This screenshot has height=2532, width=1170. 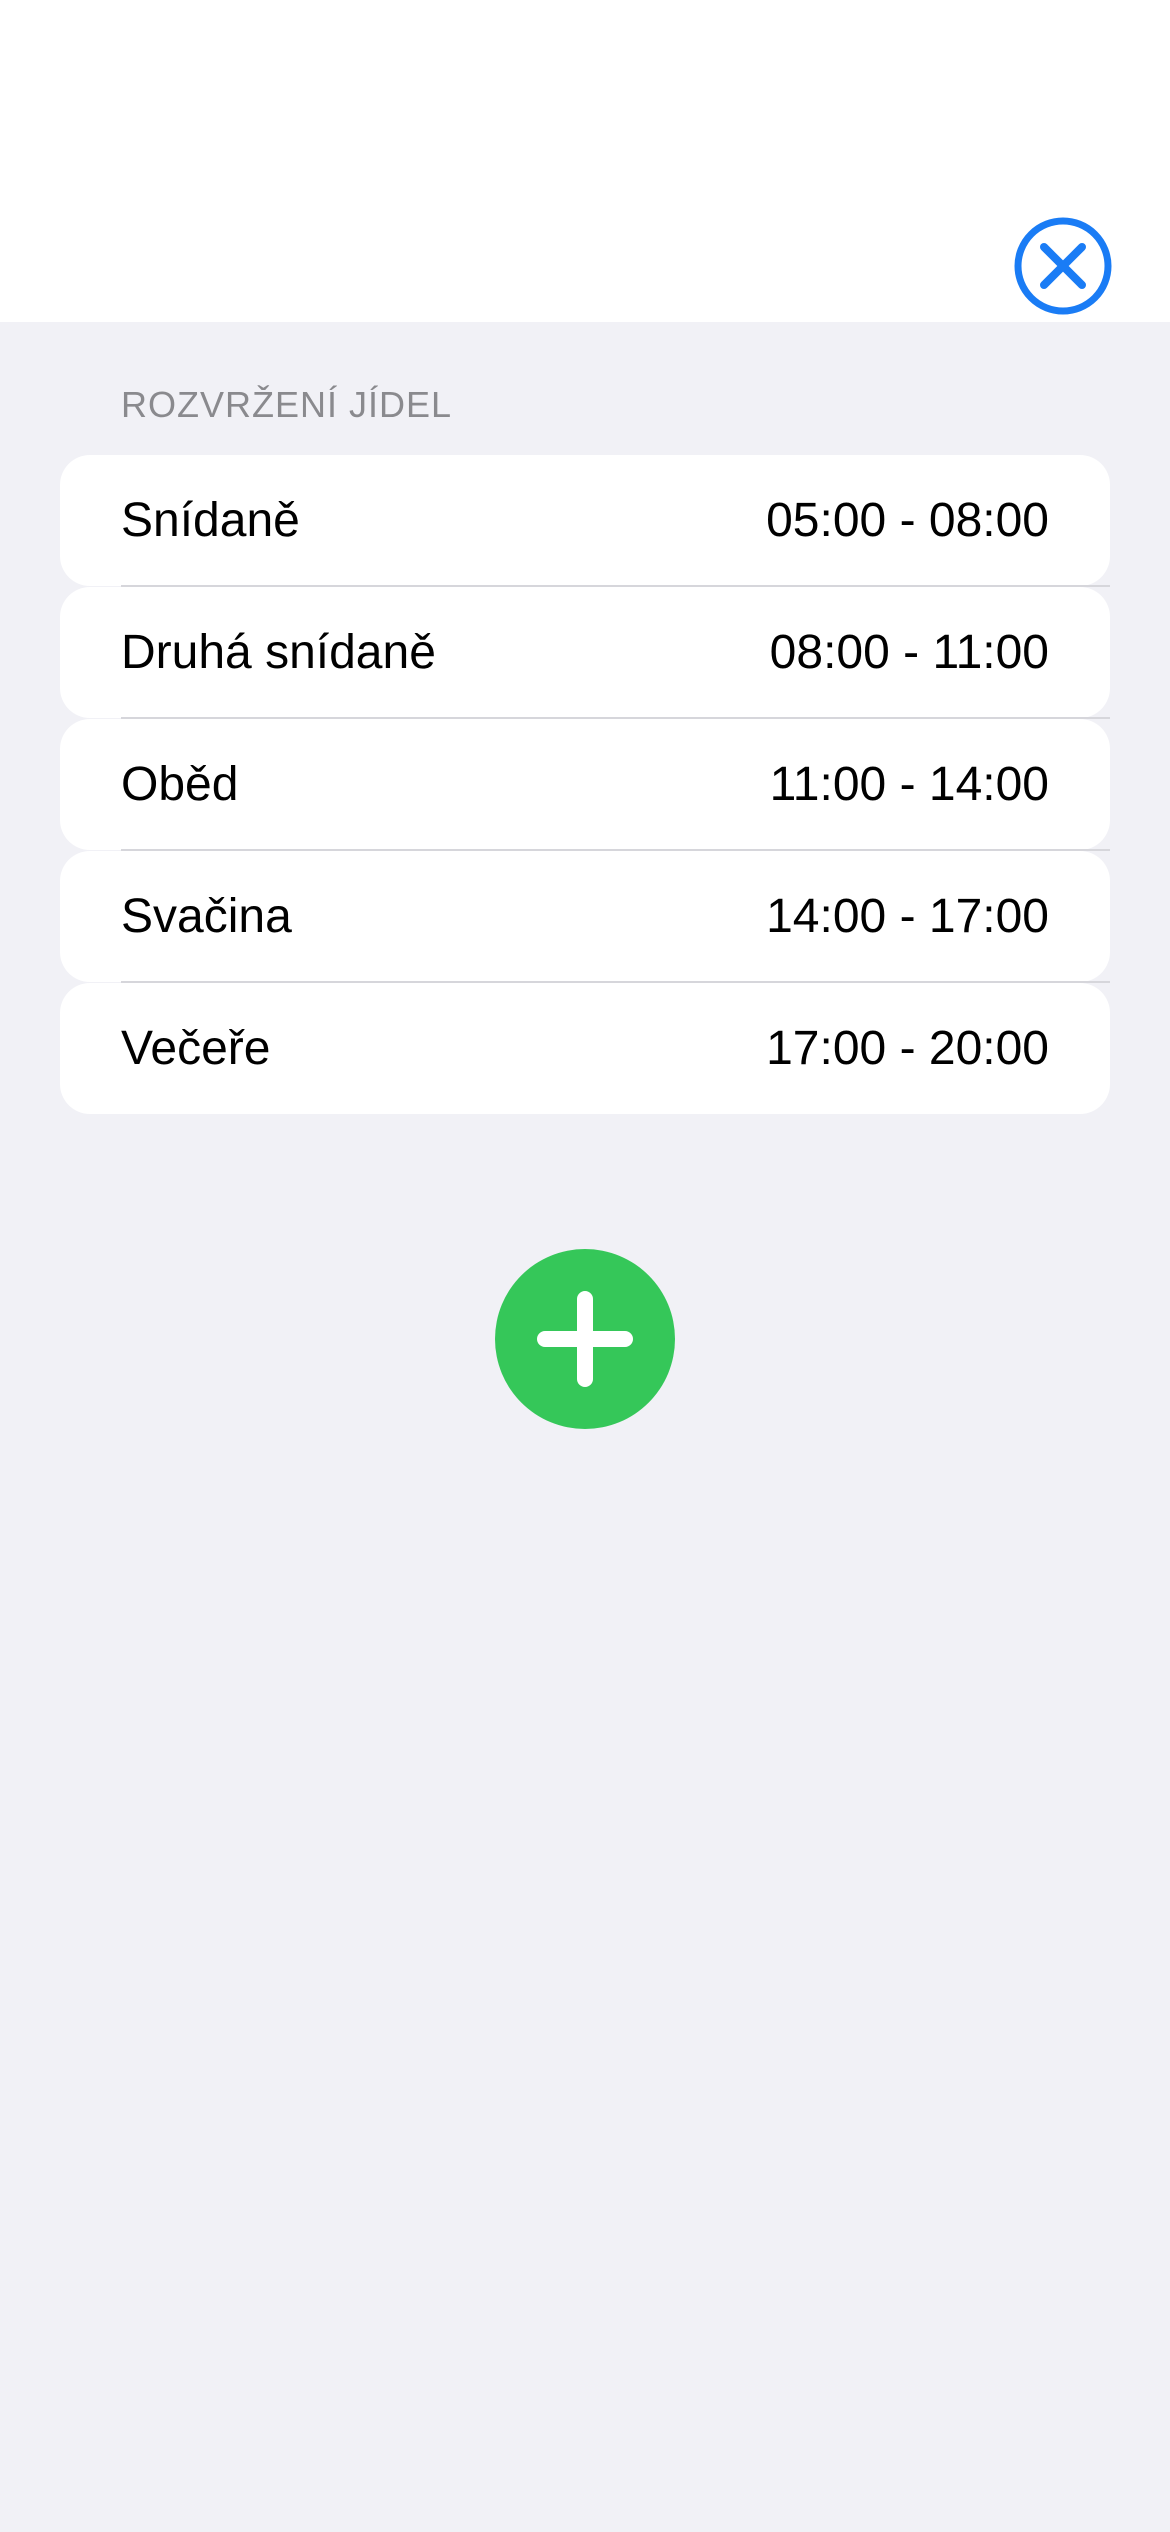 I want to click on meal-time: 17:00 - 20:00, so click(x=907, y=1048).